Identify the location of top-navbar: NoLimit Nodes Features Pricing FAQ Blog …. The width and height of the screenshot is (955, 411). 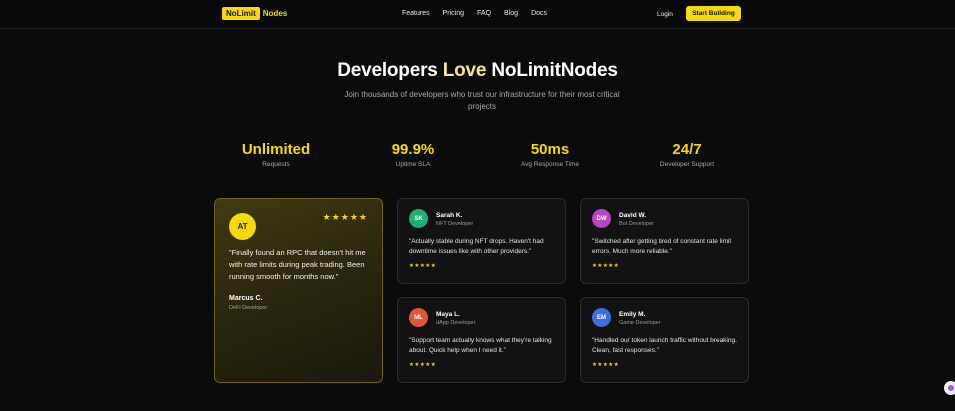
(477, 14).